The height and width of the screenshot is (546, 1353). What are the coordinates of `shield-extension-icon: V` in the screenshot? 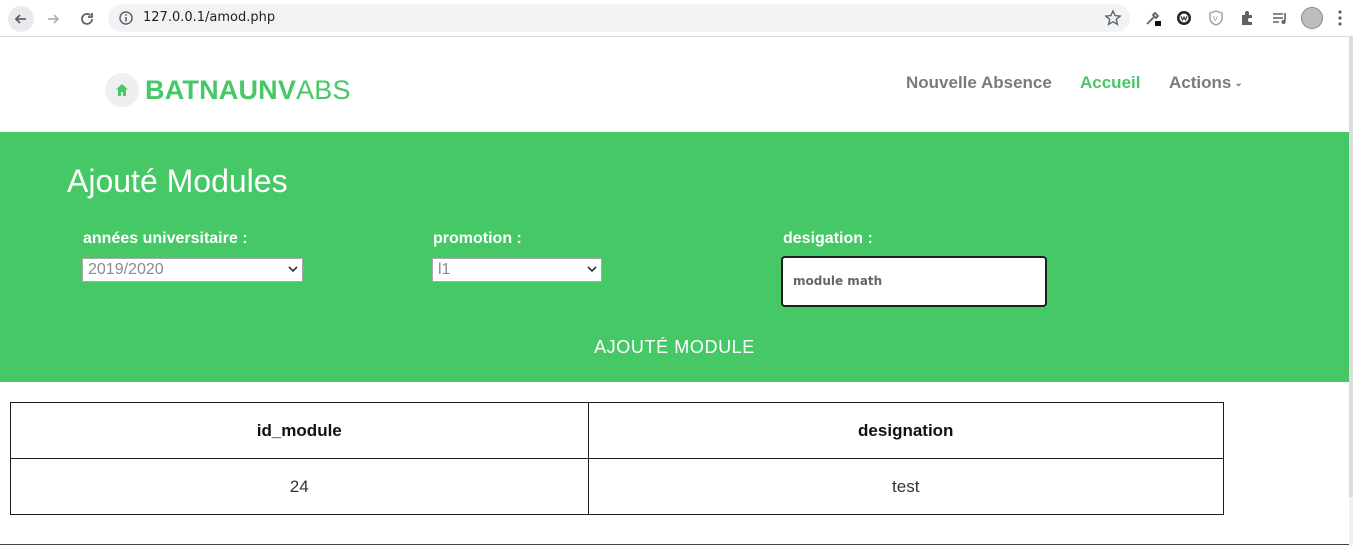 It's located at (1216, 18).